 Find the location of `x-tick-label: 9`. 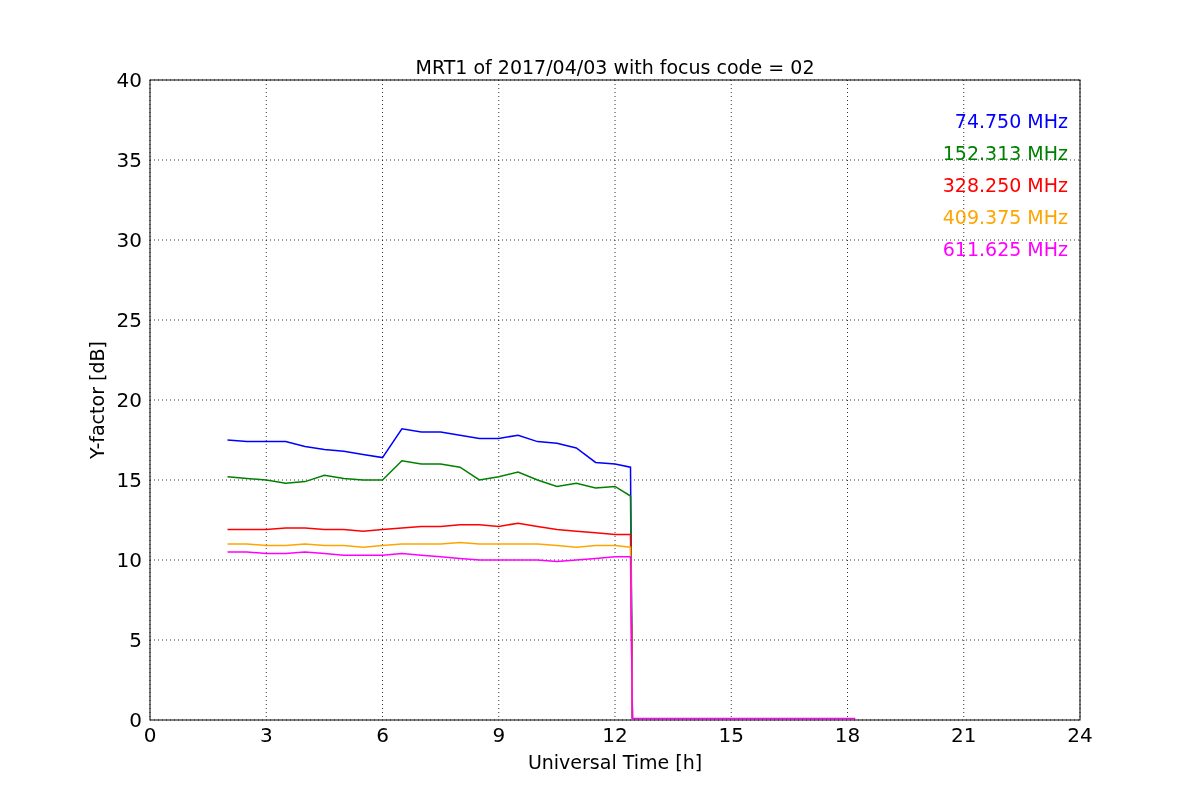

x-tick-label: 9 is located at coordinates (499, 735).